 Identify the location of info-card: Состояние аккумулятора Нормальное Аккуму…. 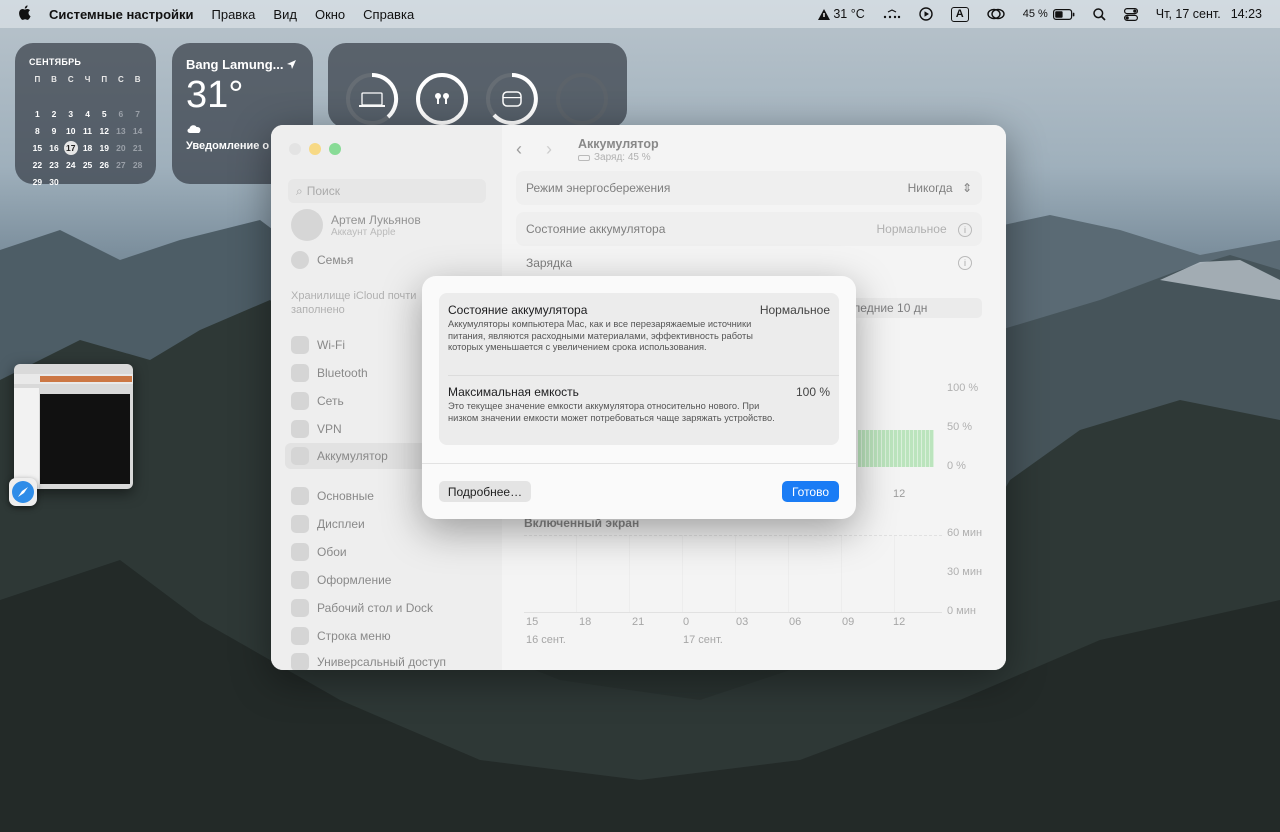
(639, 369).